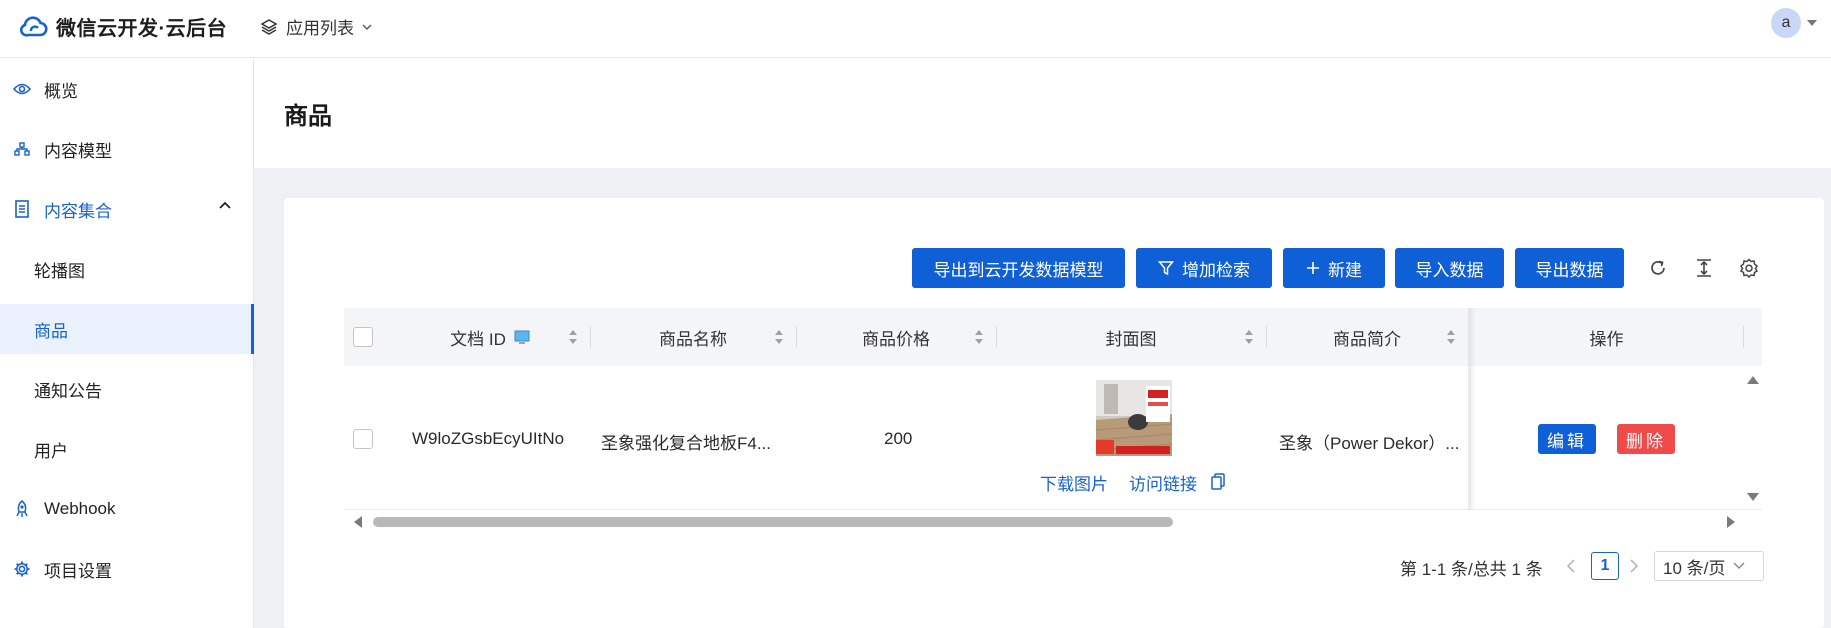  Describe the element at coordinates (126, 509) in the screenshot. I see `sidebar-item-webhook: Webhook` at that location.